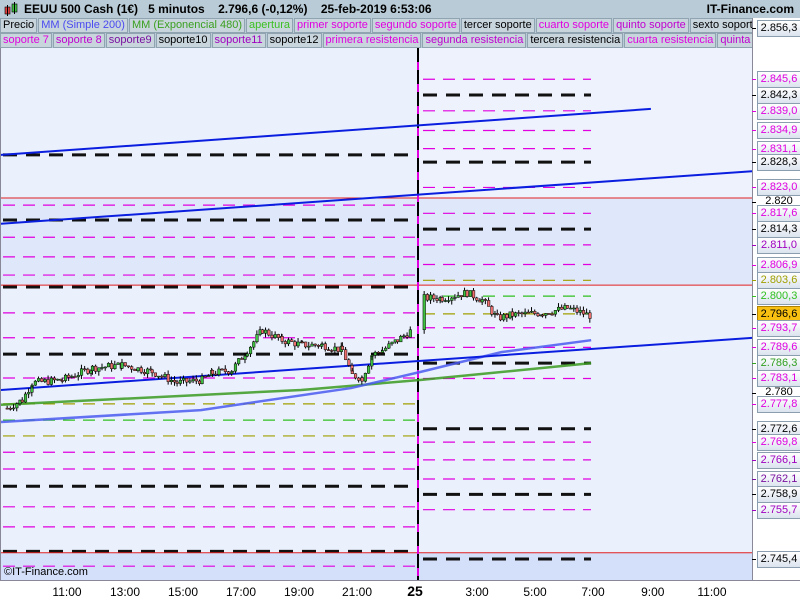  Describe the element at coordinates (778, 80) in the screenshot. I see `price-label: 2.845,6` at that location.